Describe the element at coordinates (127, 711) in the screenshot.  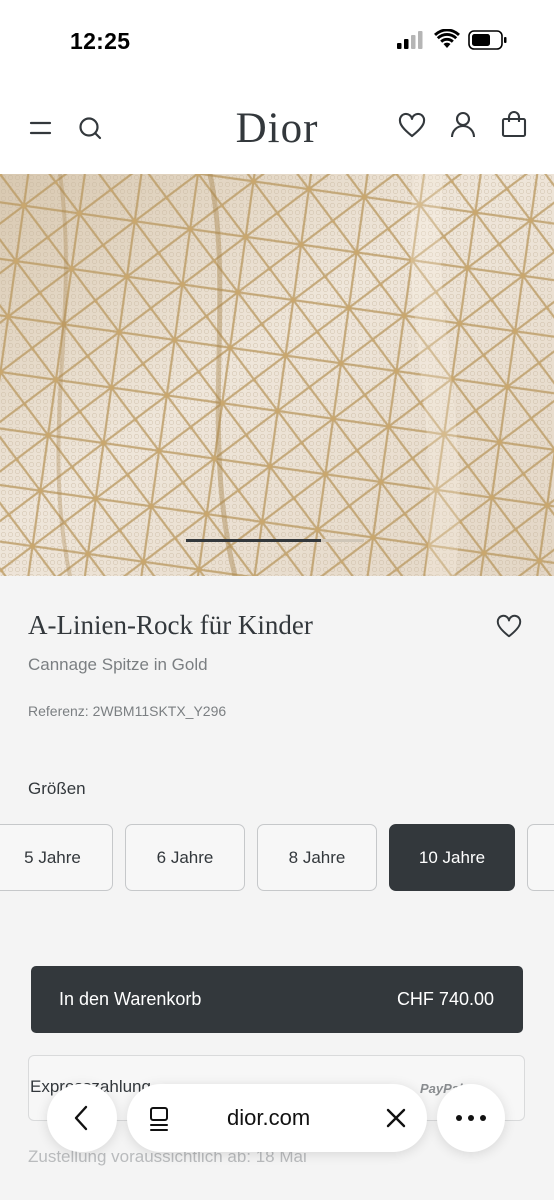
I see `product-reference: Referenz: 2WBM11SKTX_Y296` at that location.